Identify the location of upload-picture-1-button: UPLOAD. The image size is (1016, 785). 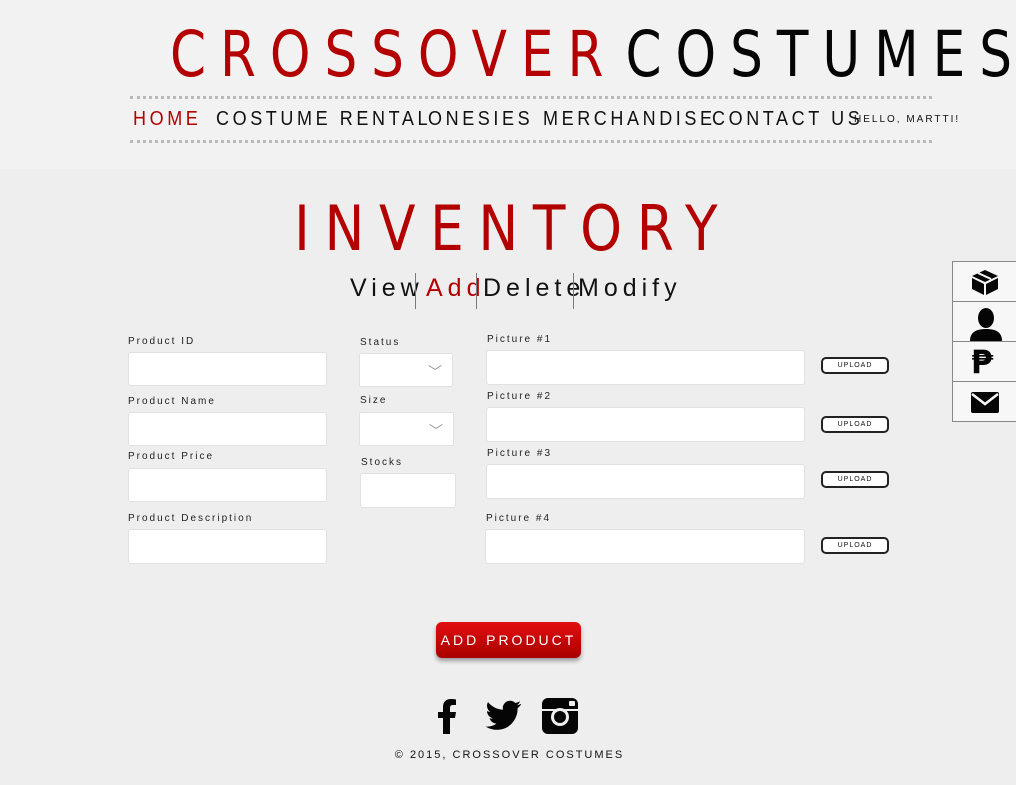
(855, 365).